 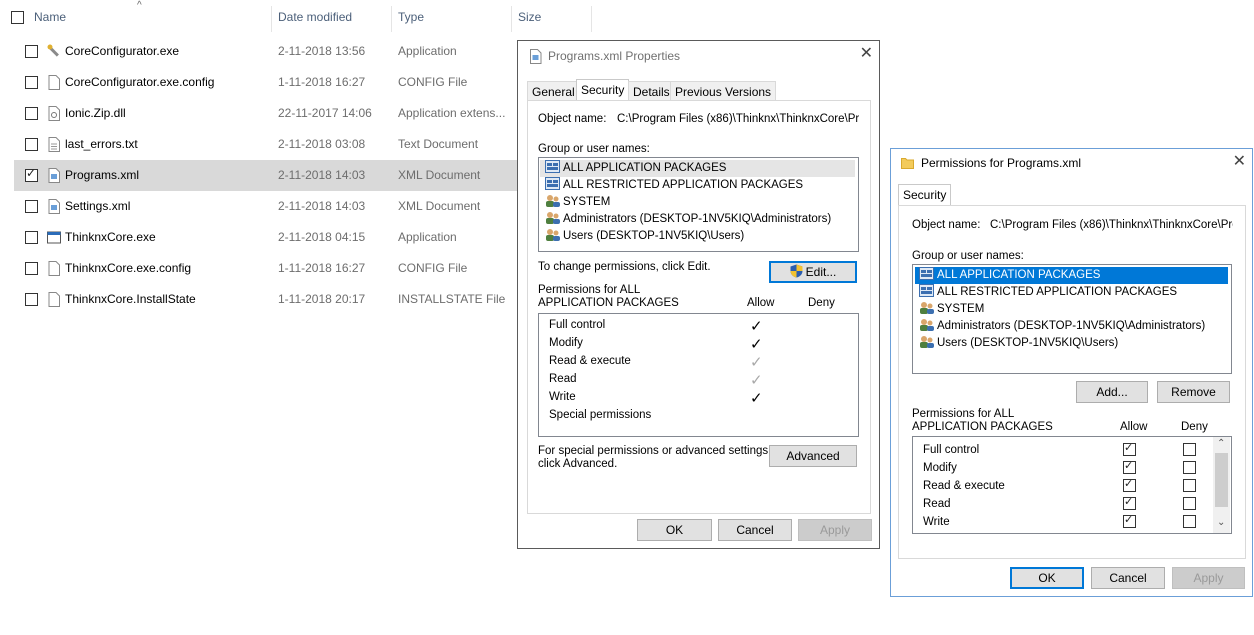 What do you see at coordinates (1221, 522) in the screenshot?
I see `scroll-down-icon: ⌄` at bounding box center [1221, 522].